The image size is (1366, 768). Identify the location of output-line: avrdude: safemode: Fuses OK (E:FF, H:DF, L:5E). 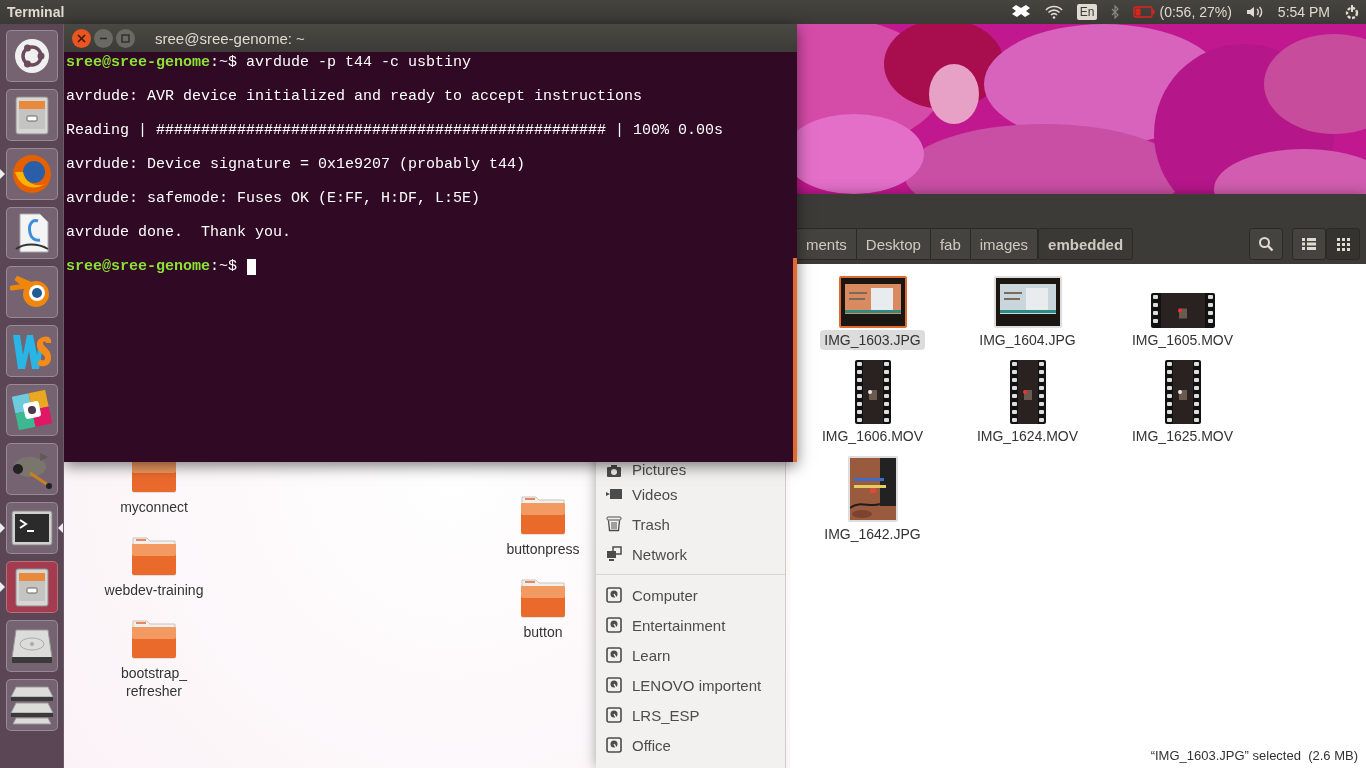
(274, 198).